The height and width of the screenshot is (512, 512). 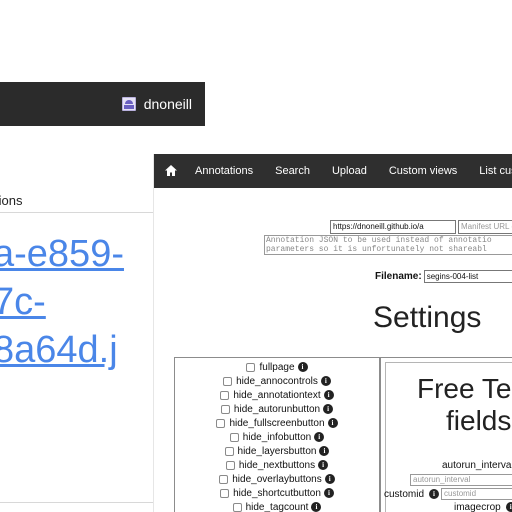 I want to click on option-hide-infobutton: hide_infobutton i, so click(x=277, y=437).